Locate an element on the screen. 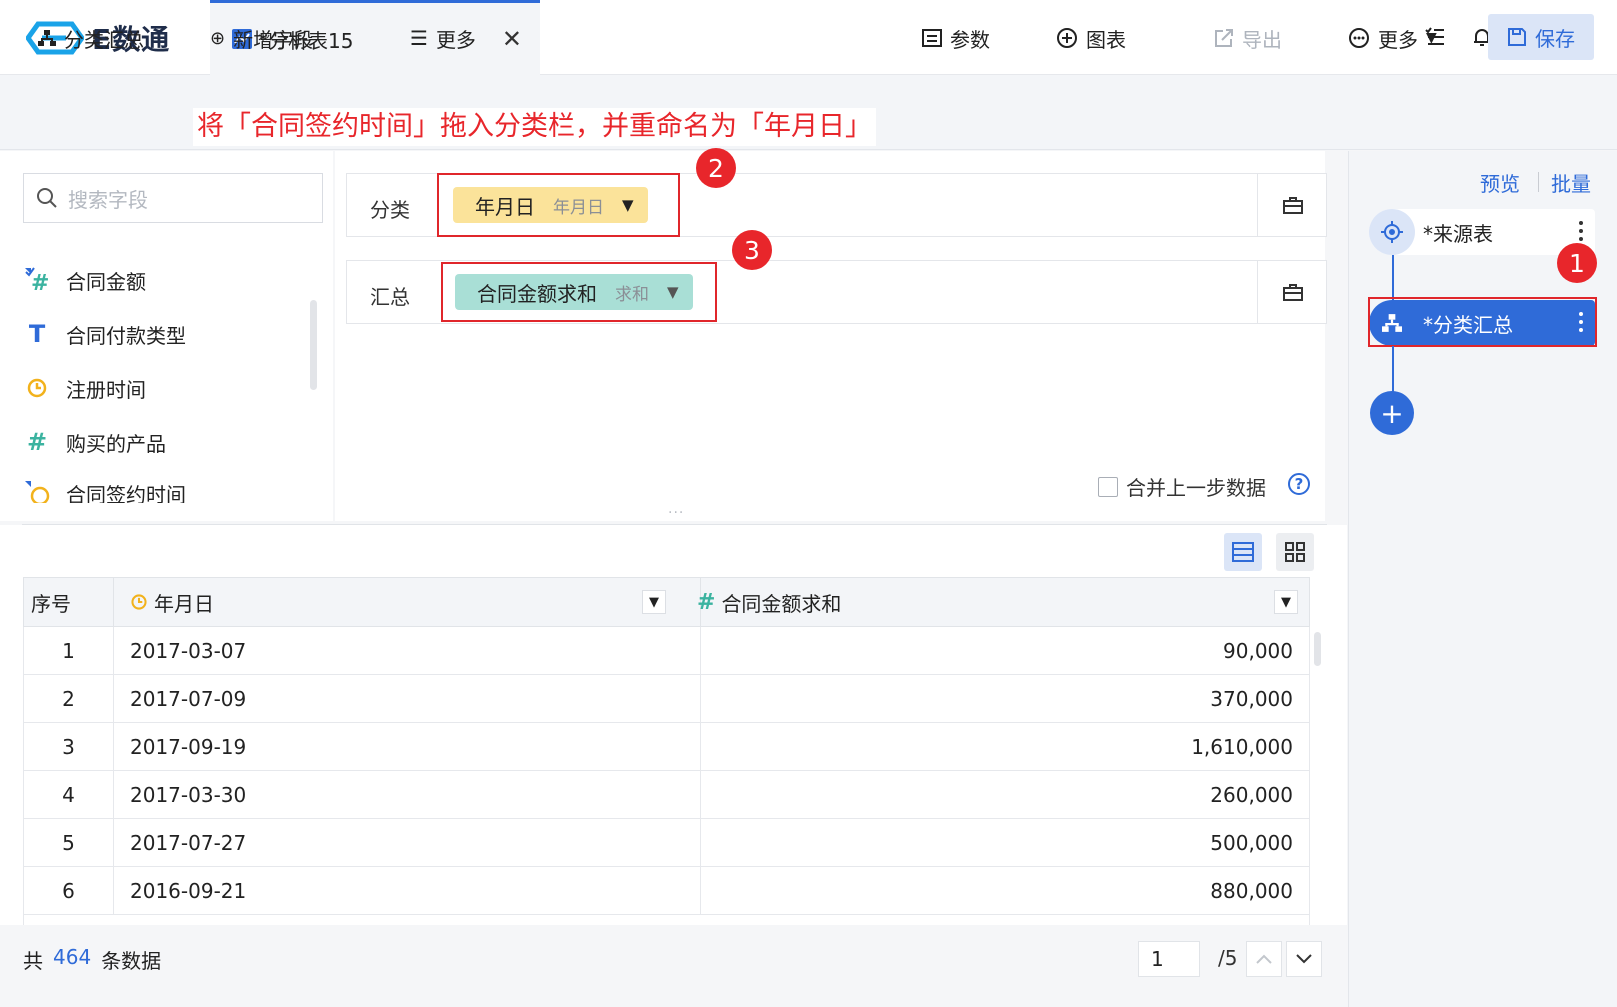 The height and width of the screenshot is (1007, 1617). number-check-icon: # is located at coordinates (37, 280).